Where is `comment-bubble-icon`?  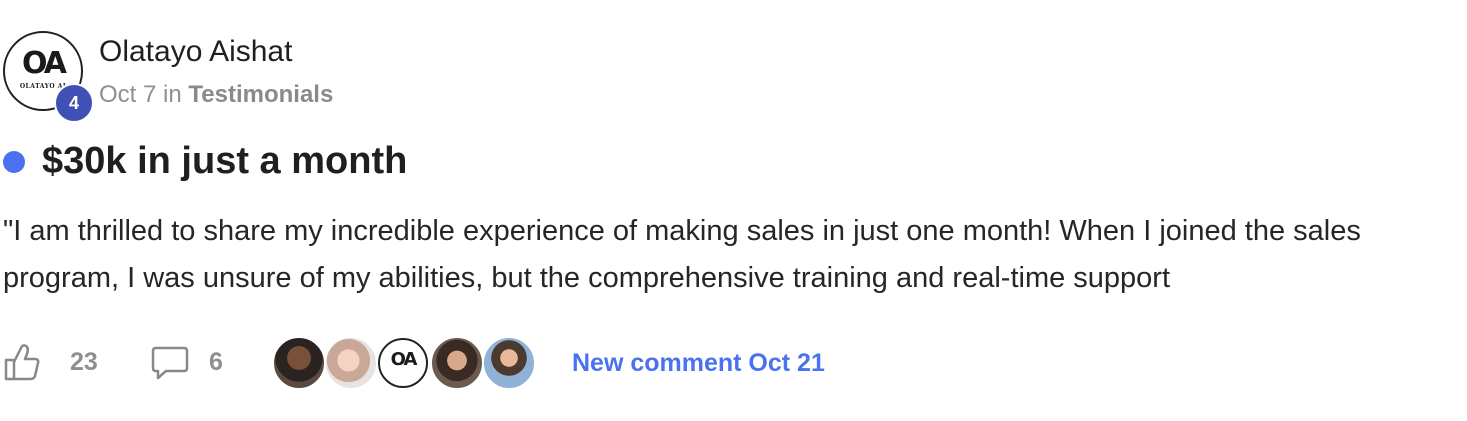
comment-bubble-icon is located at coordinates (170, 363).